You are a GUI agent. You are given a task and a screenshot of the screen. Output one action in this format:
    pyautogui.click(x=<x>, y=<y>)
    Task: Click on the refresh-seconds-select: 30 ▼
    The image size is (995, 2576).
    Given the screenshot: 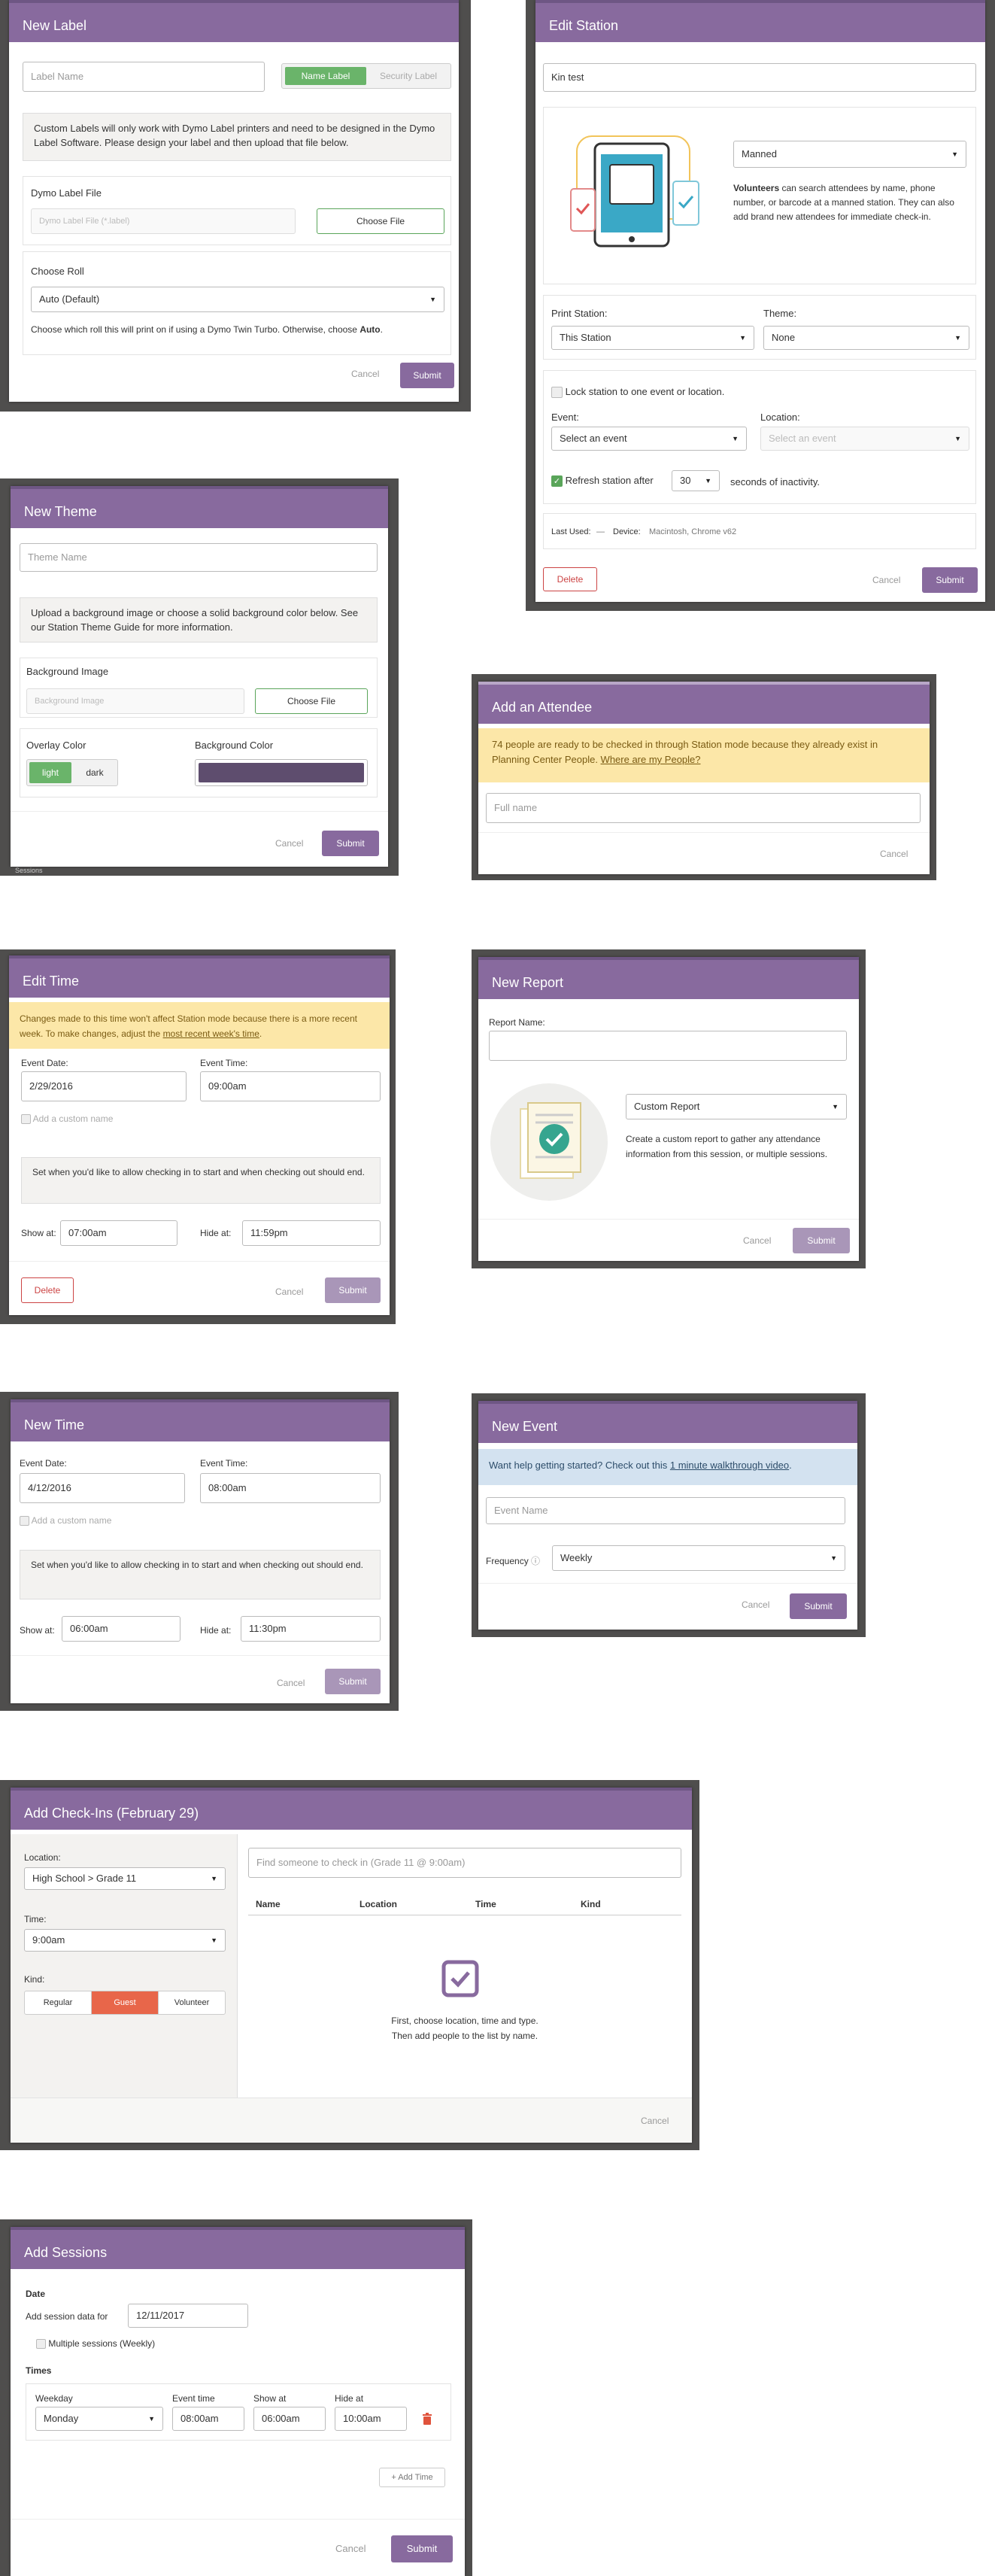 What is the action you would take?
    pyautogui.click(x=696, y=481)
    